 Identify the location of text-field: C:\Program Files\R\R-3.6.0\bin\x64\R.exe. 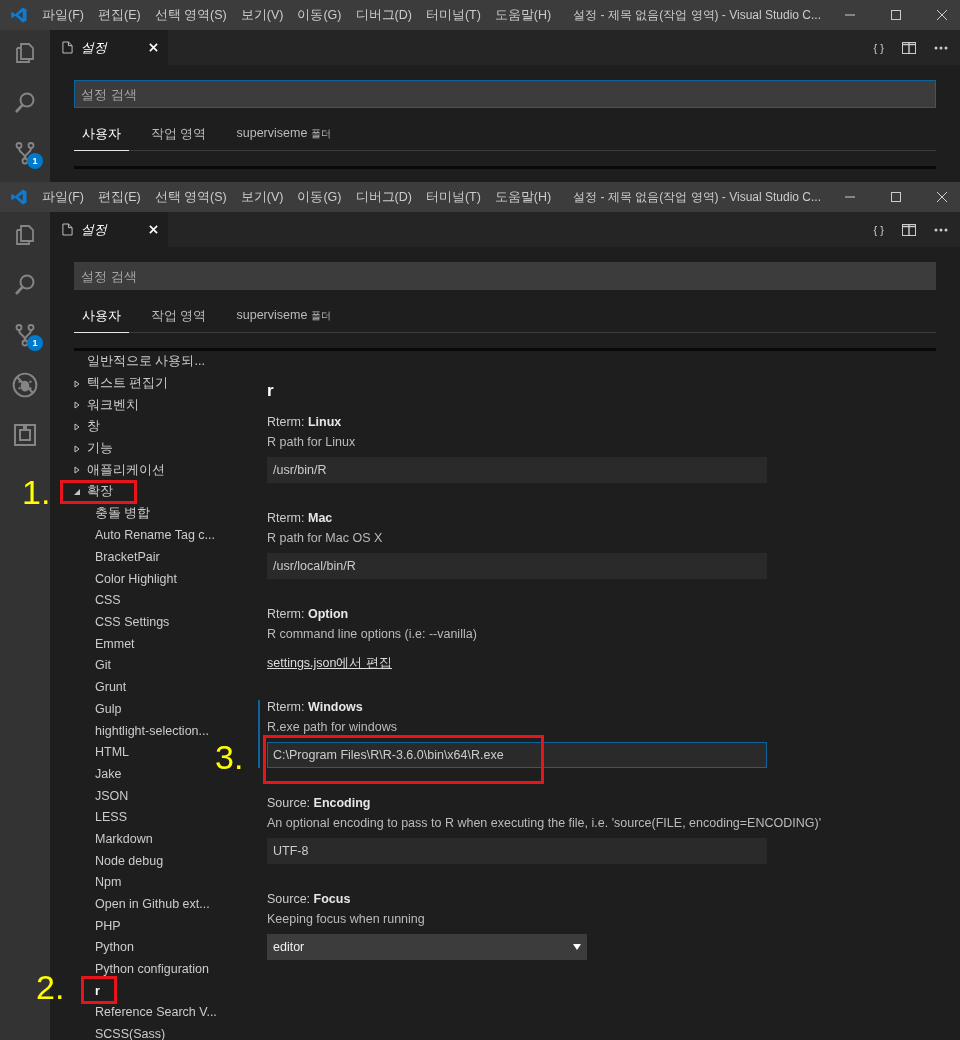
(517, 755).